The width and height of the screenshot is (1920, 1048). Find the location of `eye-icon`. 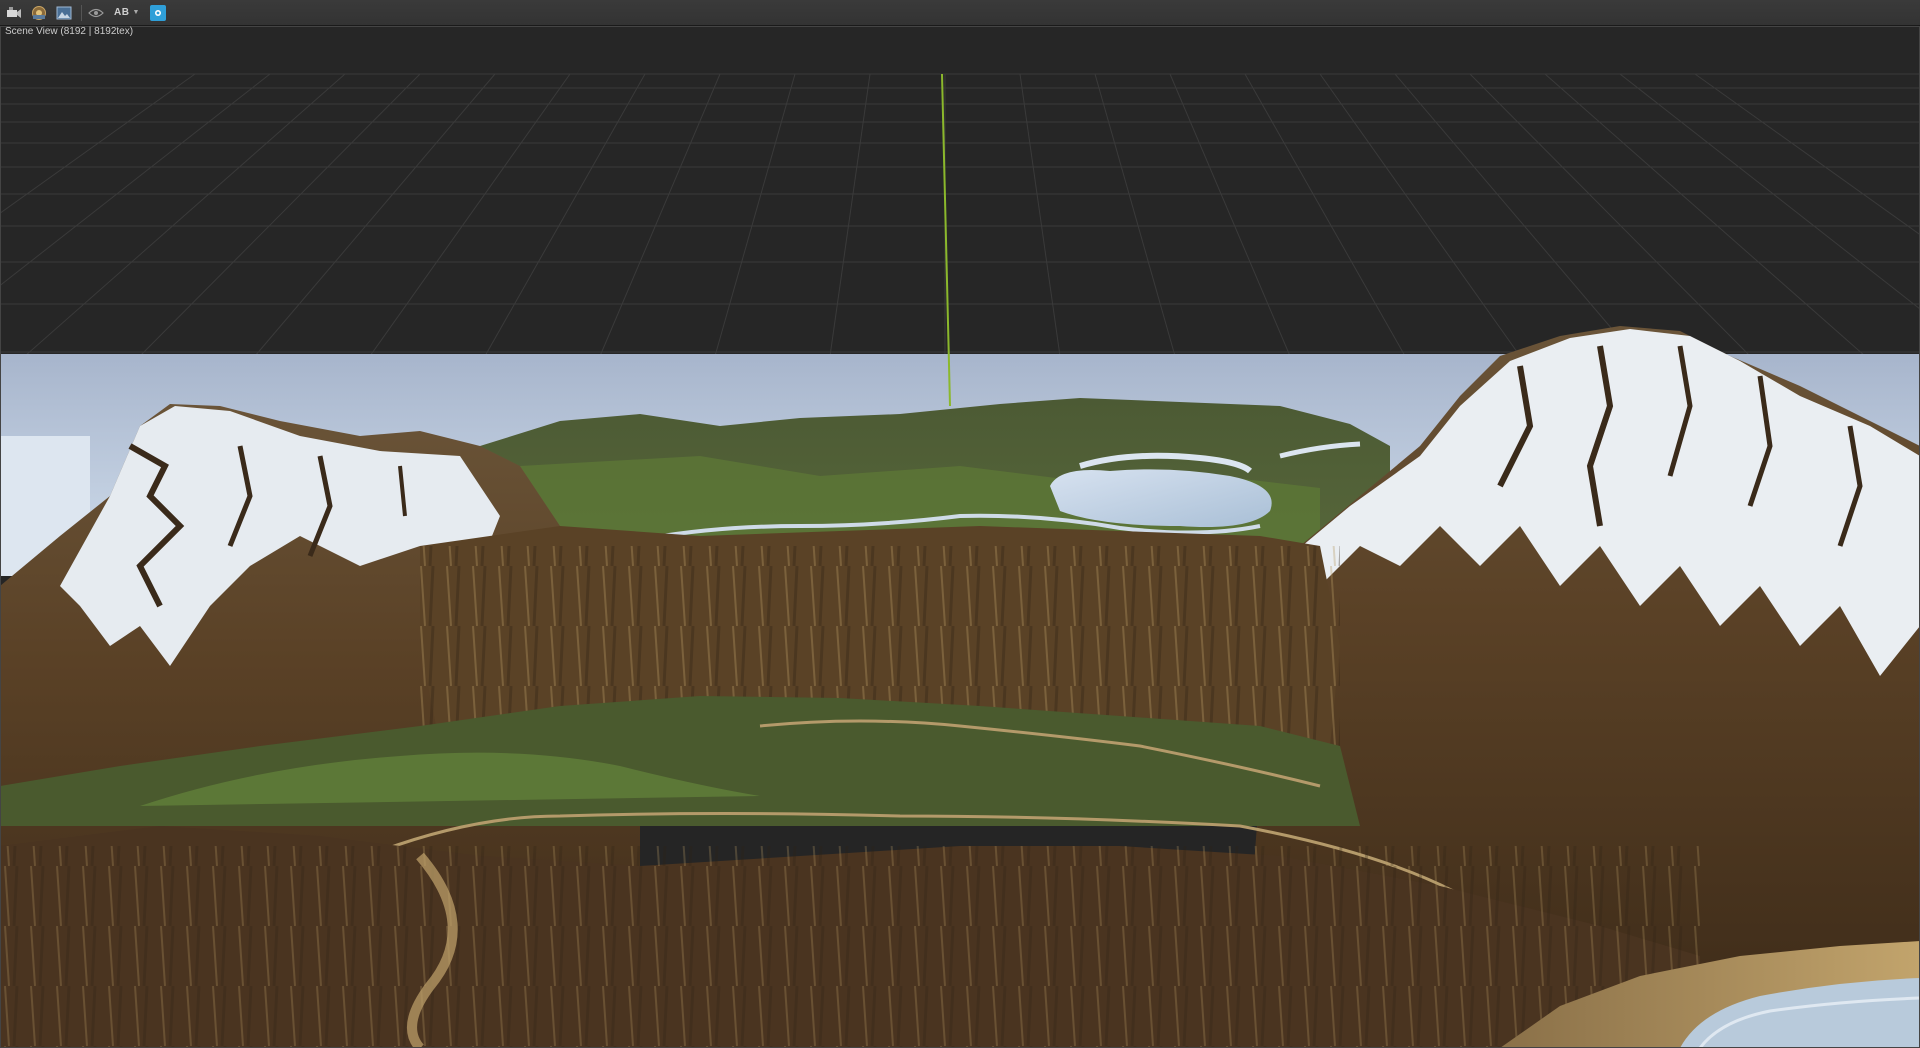

eye-icon is located at coordinates (96, 13).